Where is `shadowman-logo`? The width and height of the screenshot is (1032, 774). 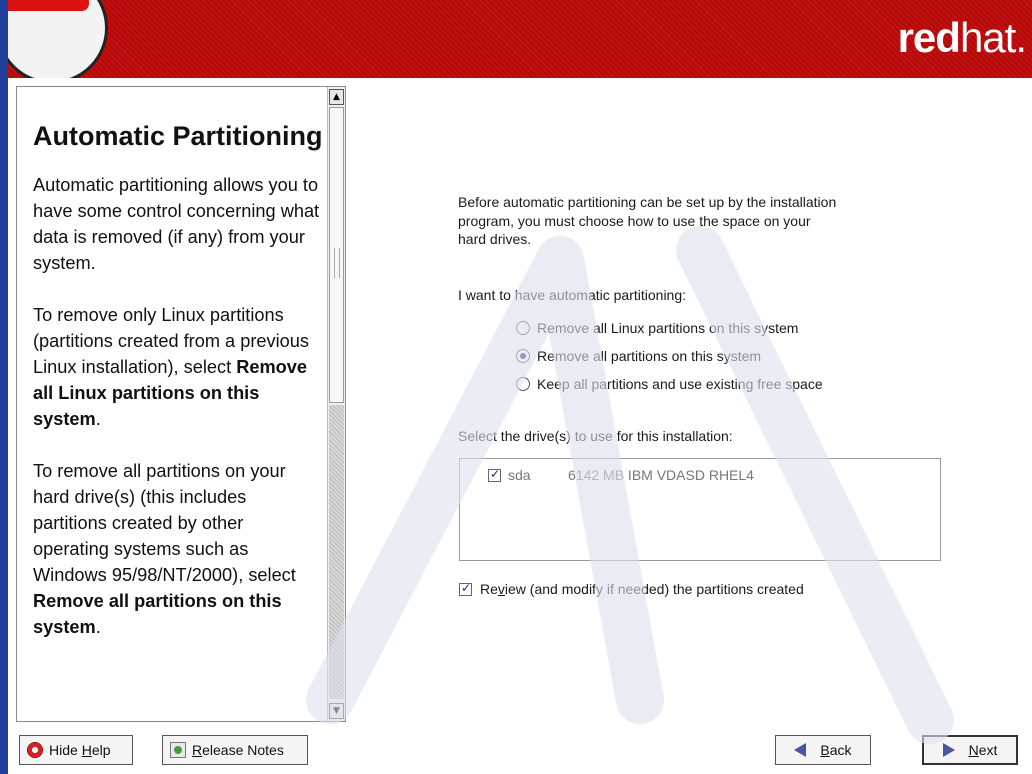
shadowman-logo is located at coordinates (58, 39).